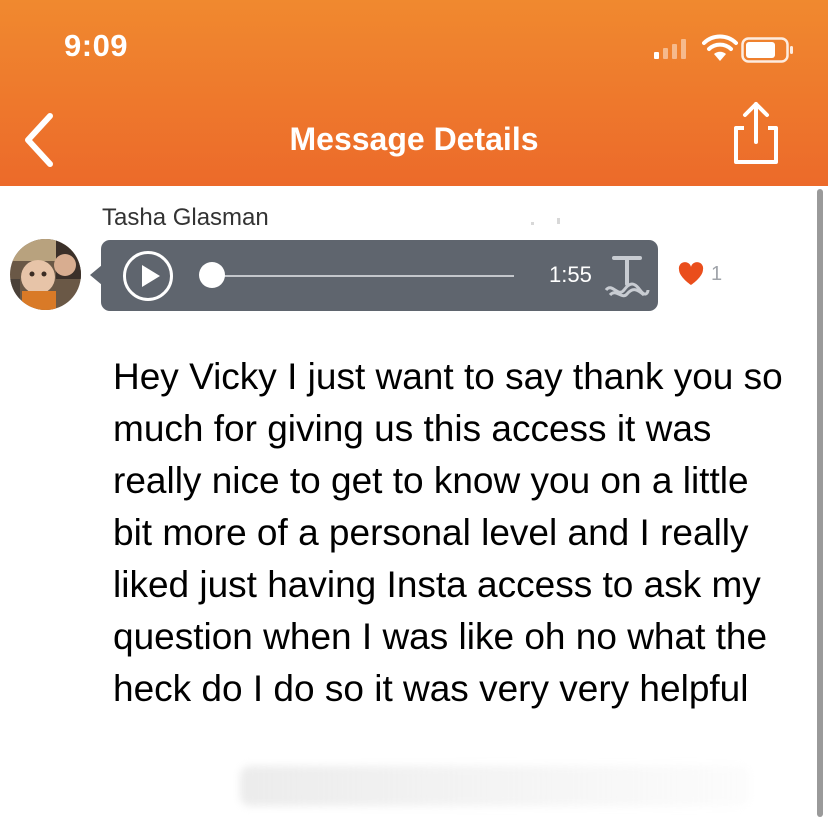  I want to click on play-button, so click(148, 276).